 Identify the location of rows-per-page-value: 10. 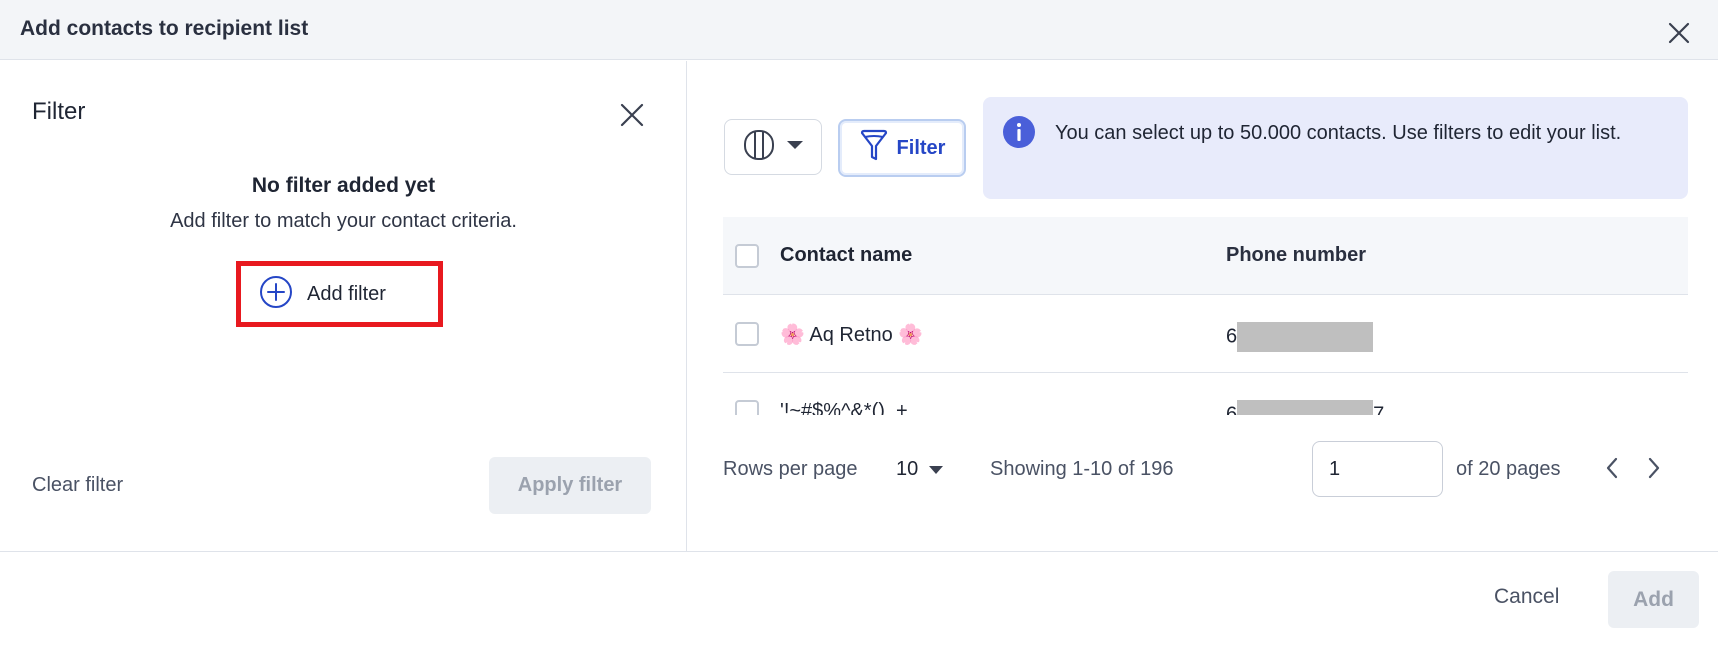
(907, 469).